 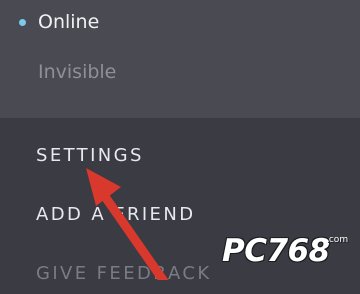 I want to click on status-option-online: Online, so click(x=180, y=22).